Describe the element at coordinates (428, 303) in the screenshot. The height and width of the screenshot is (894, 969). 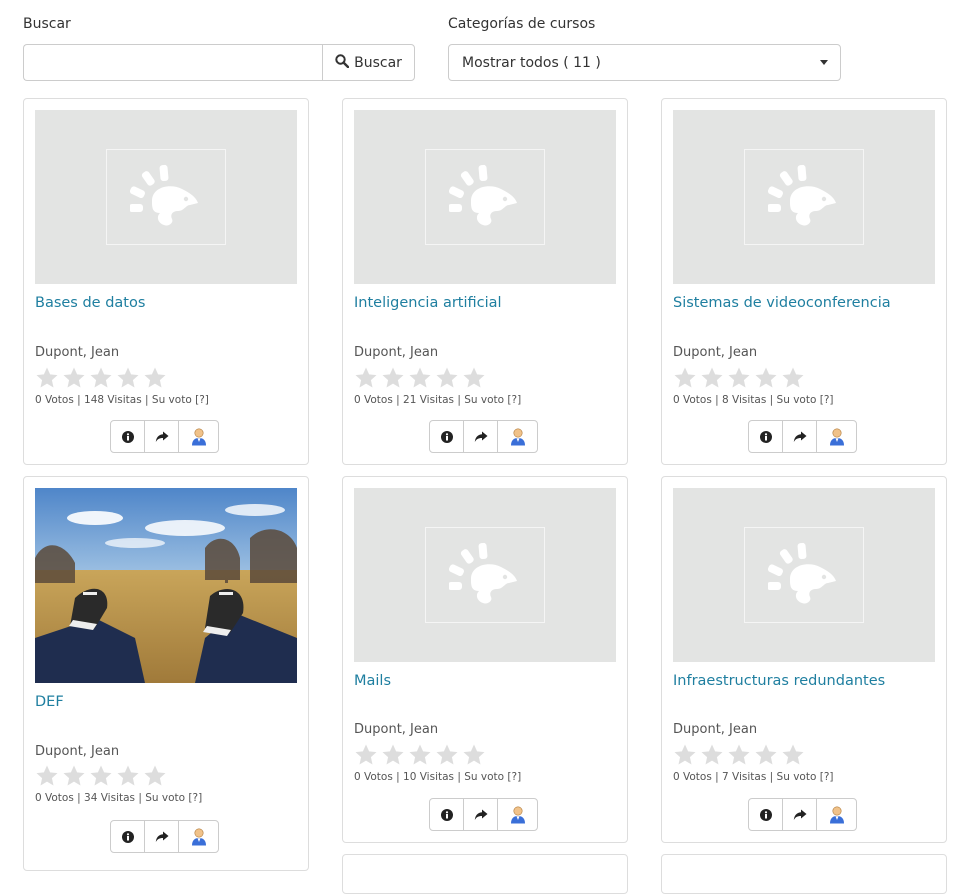
I see `course-title: Inteligencia artificial` at that location.